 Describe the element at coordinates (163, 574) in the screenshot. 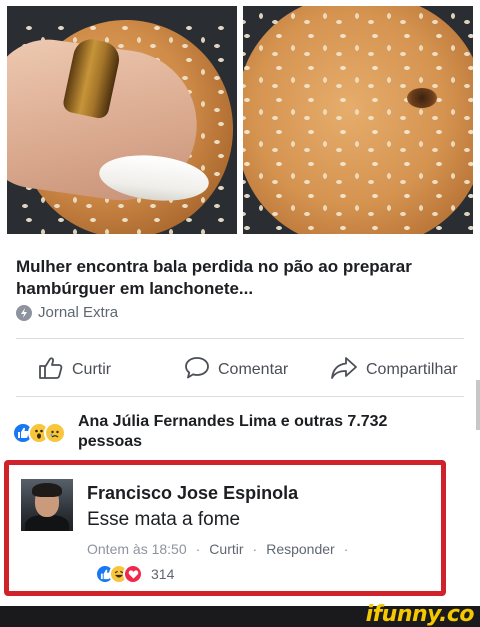

I see `comment-reaction-count: 314` at that location.